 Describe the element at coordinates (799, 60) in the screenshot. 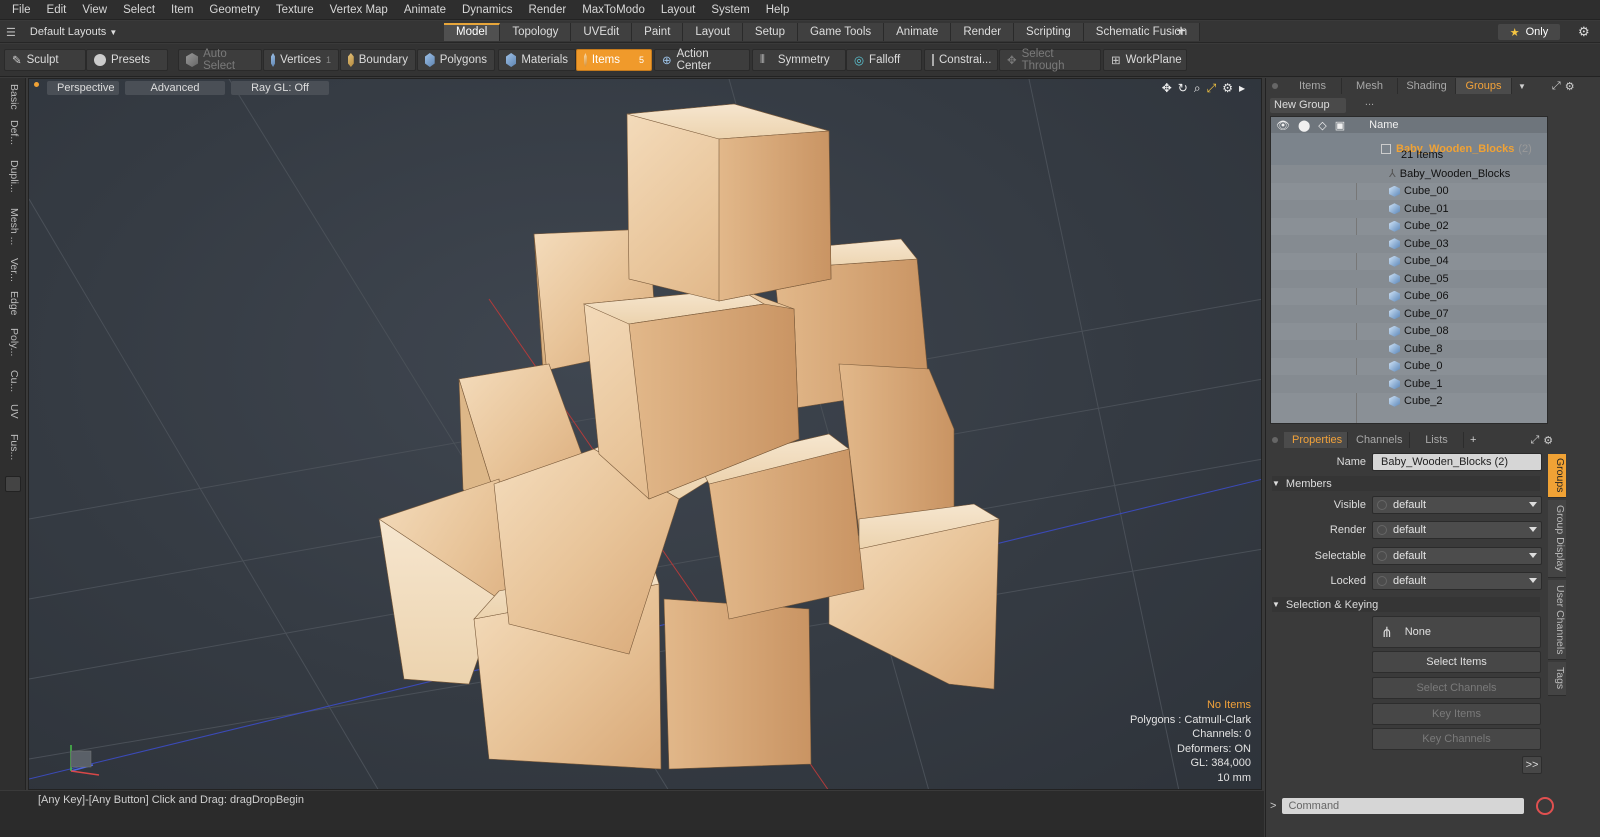

I see `symmetry-button: ⫴ Symmetry` at that location.